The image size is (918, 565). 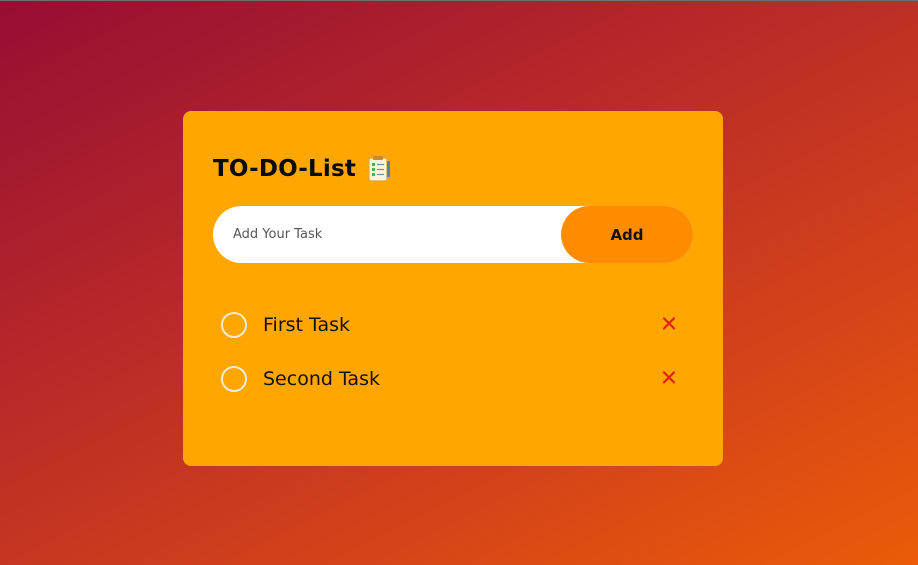 What do you see at coordinates (456, 325) in the screenshot?
I see `list-item: First Task` at bounding box center [456, 325].